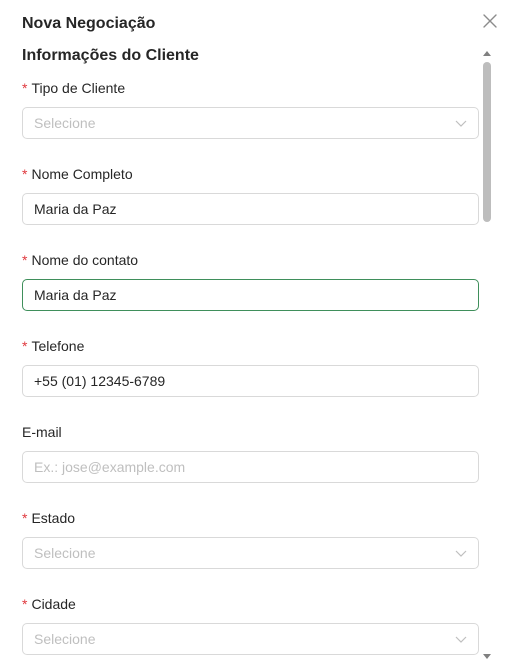 The width and height of the screenshot is (515, 668). Describe the element at coordinates (85, 260) in the screenshot. I see `label-text: Nome do contato` at that location.